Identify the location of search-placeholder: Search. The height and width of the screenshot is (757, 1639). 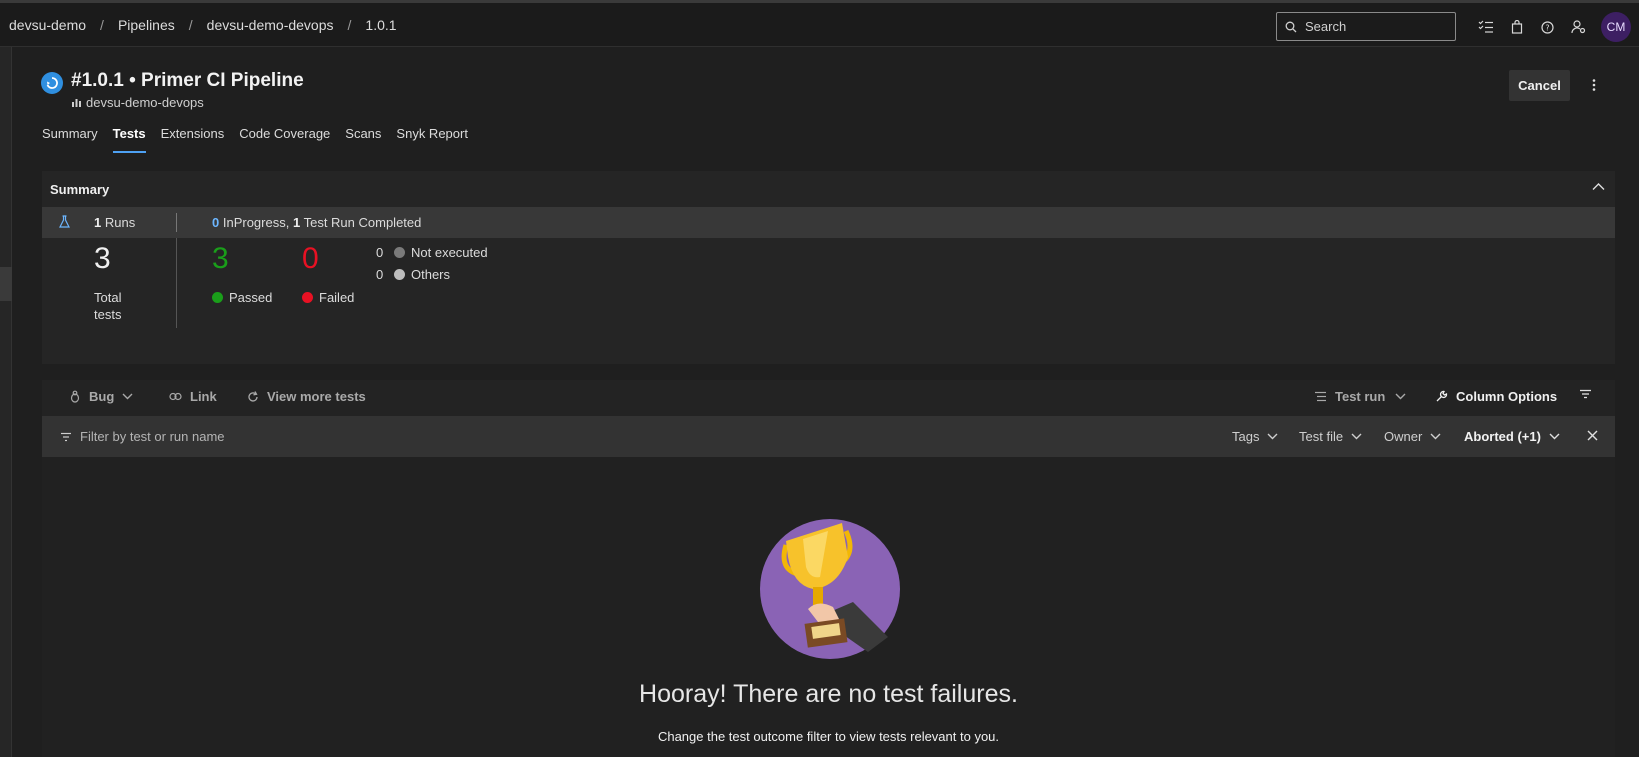
(1326, 26).